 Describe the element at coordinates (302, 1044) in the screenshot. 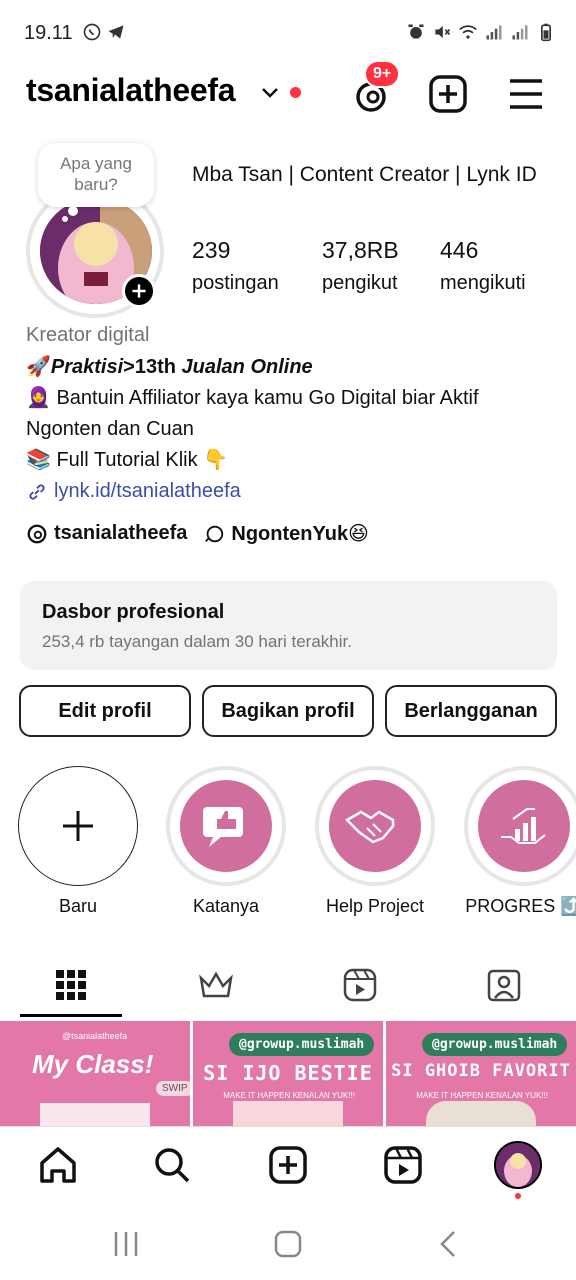

I see `post-handle: @growup.muslimah` at that location.